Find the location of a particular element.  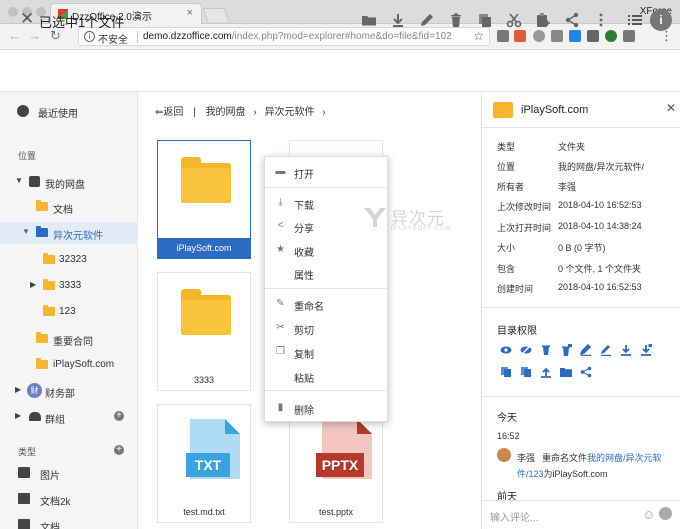

chevron-right-icon: › is located at coordinates (324, 112).